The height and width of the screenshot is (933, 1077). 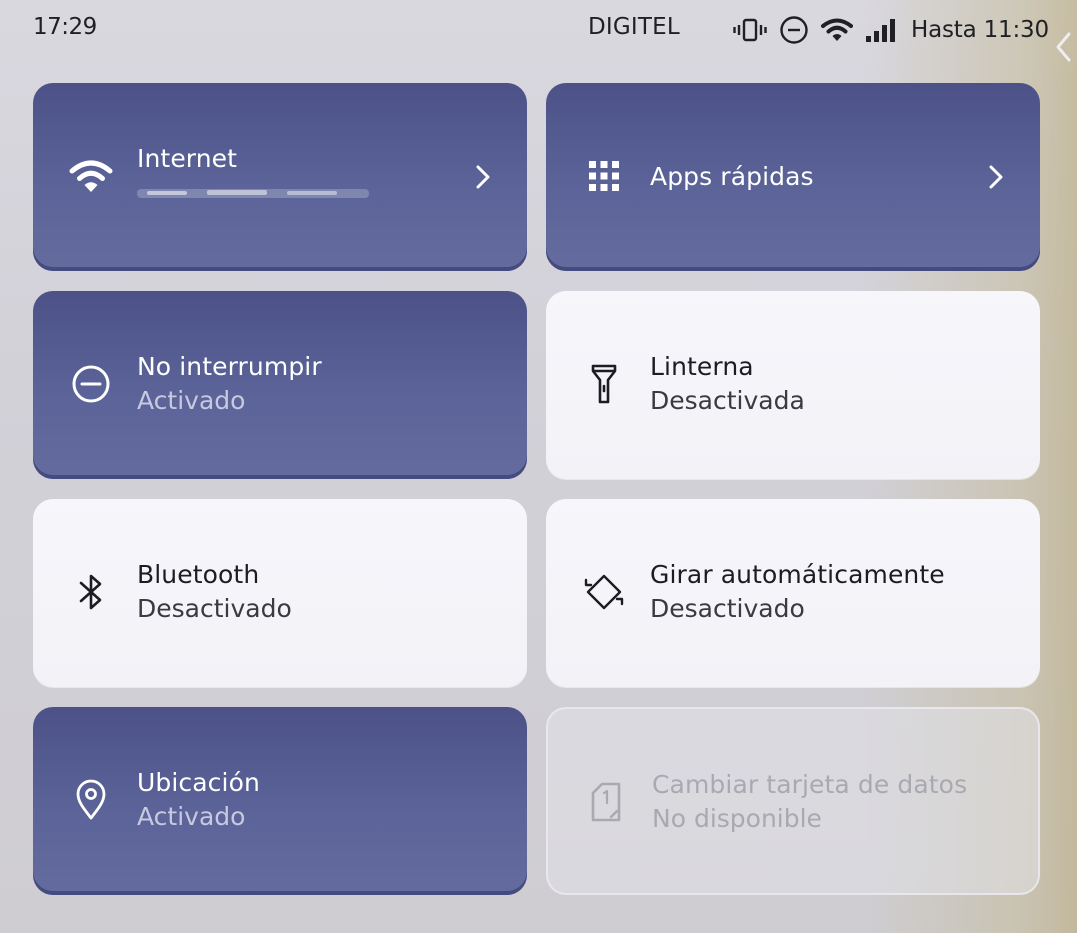 What do you see at coordinates (737, 818) in the screenshot?
I see `tile-data-card-status: No disponible` at bounding box center [737, 818].